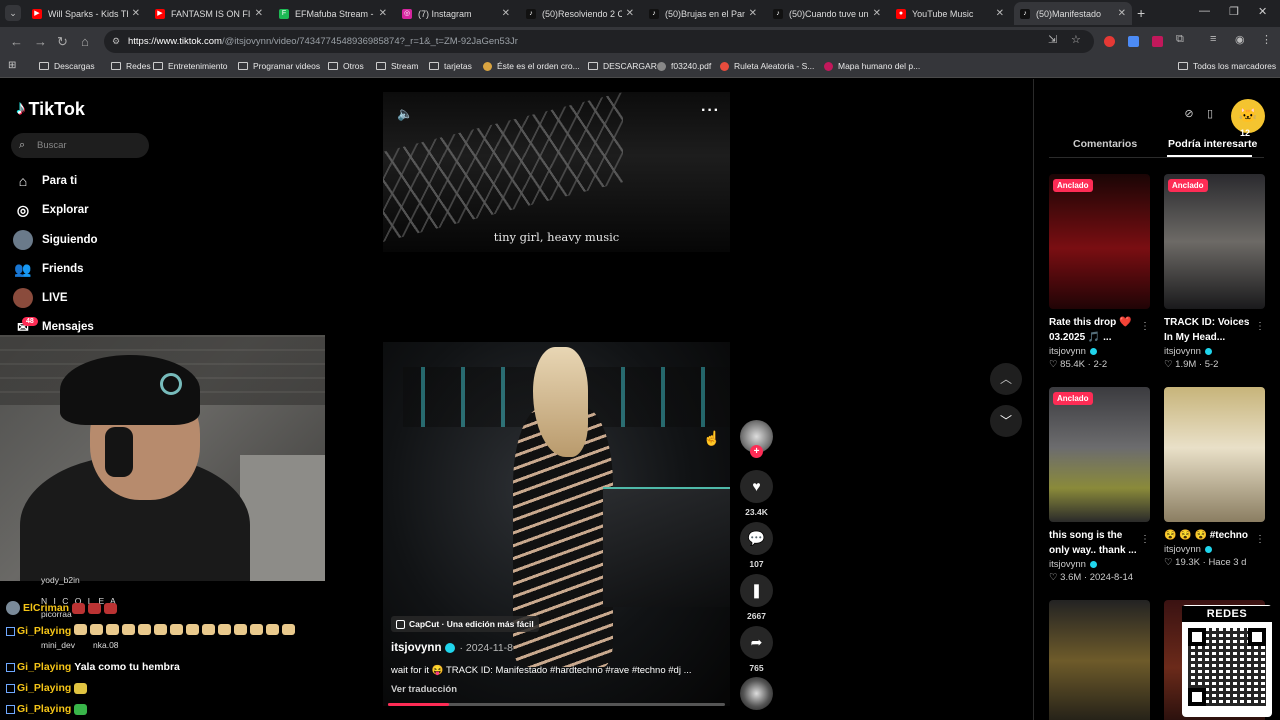  What do you see at coordinates (1212, 144) in the screenshot?
I see `tab-podria-interesarte: Podría interesarte` at bounding box center [1212, 144].